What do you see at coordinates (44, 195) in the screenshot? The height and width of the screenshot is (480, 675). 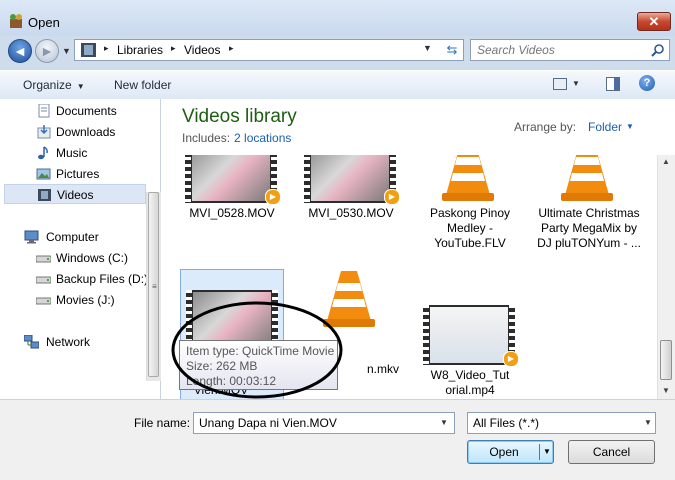 I see `videos-icon` at bounding box center [44, 195].